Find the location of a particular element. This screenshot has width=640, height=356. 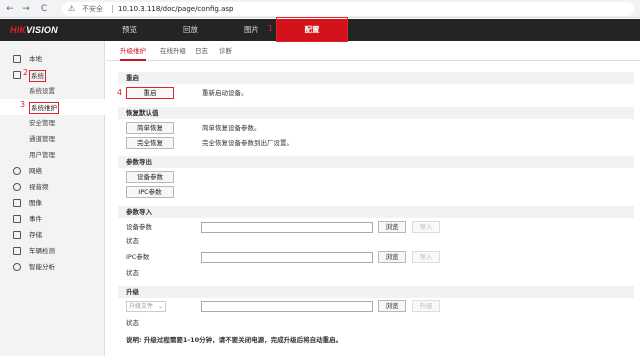

tab-diagnosis: 诊断 is located at coordinates (225, 51).